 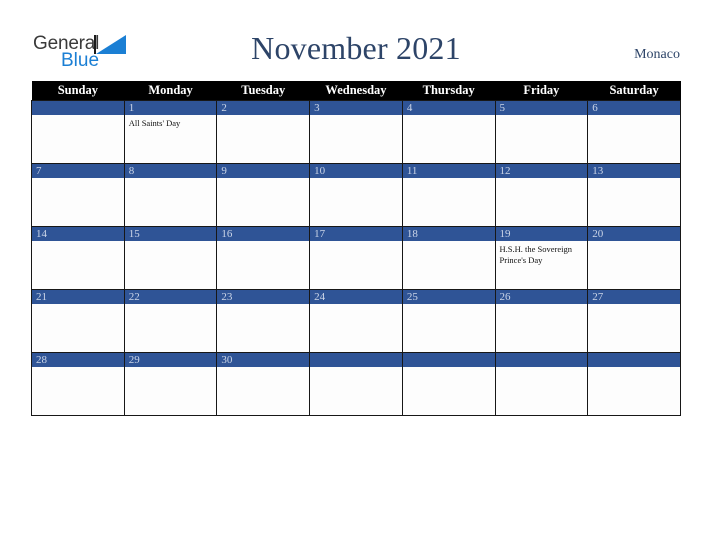 I want to click on calendar-day-cell: 20, so click(x=634, y=258).